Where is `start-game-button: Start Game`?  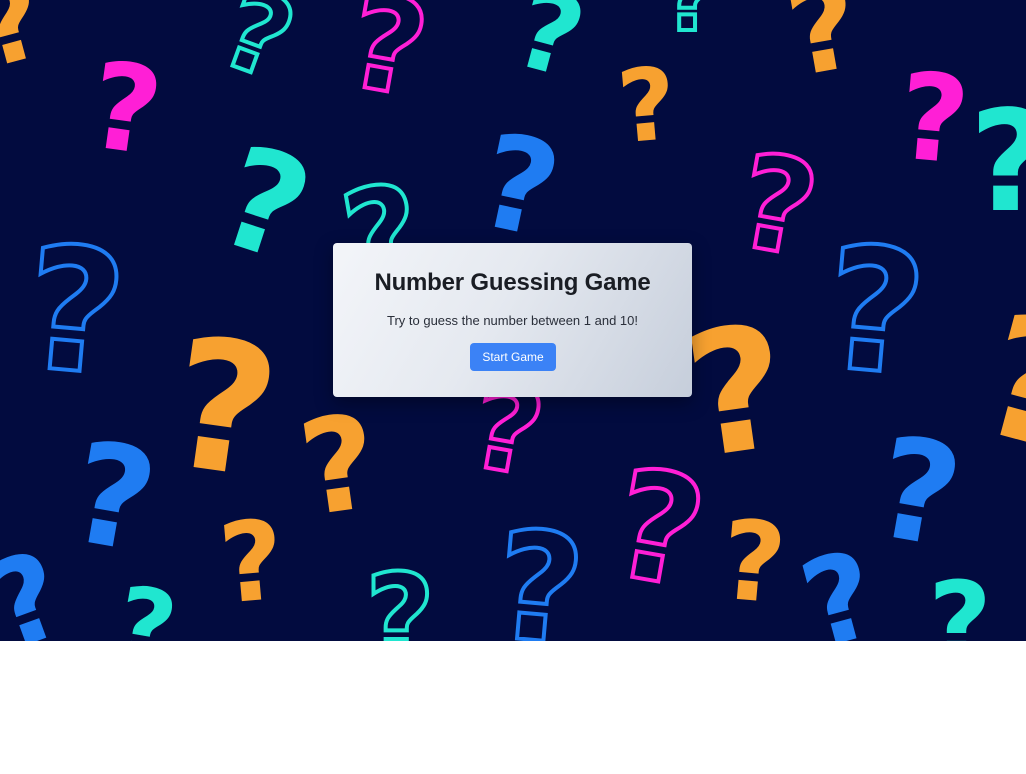 start-game-button: Start Game is located at coordinates (513, 357).